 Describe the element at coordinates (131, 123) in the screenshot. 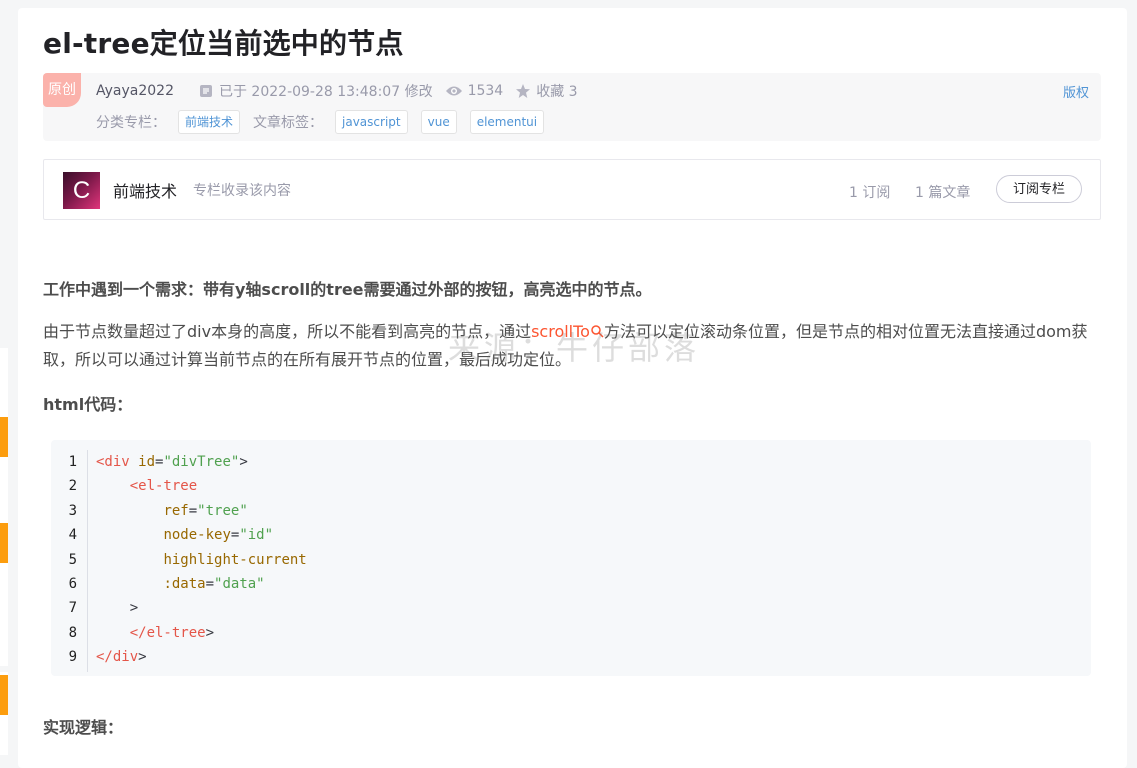

I see `category-label: 分类专栏：` at that location.